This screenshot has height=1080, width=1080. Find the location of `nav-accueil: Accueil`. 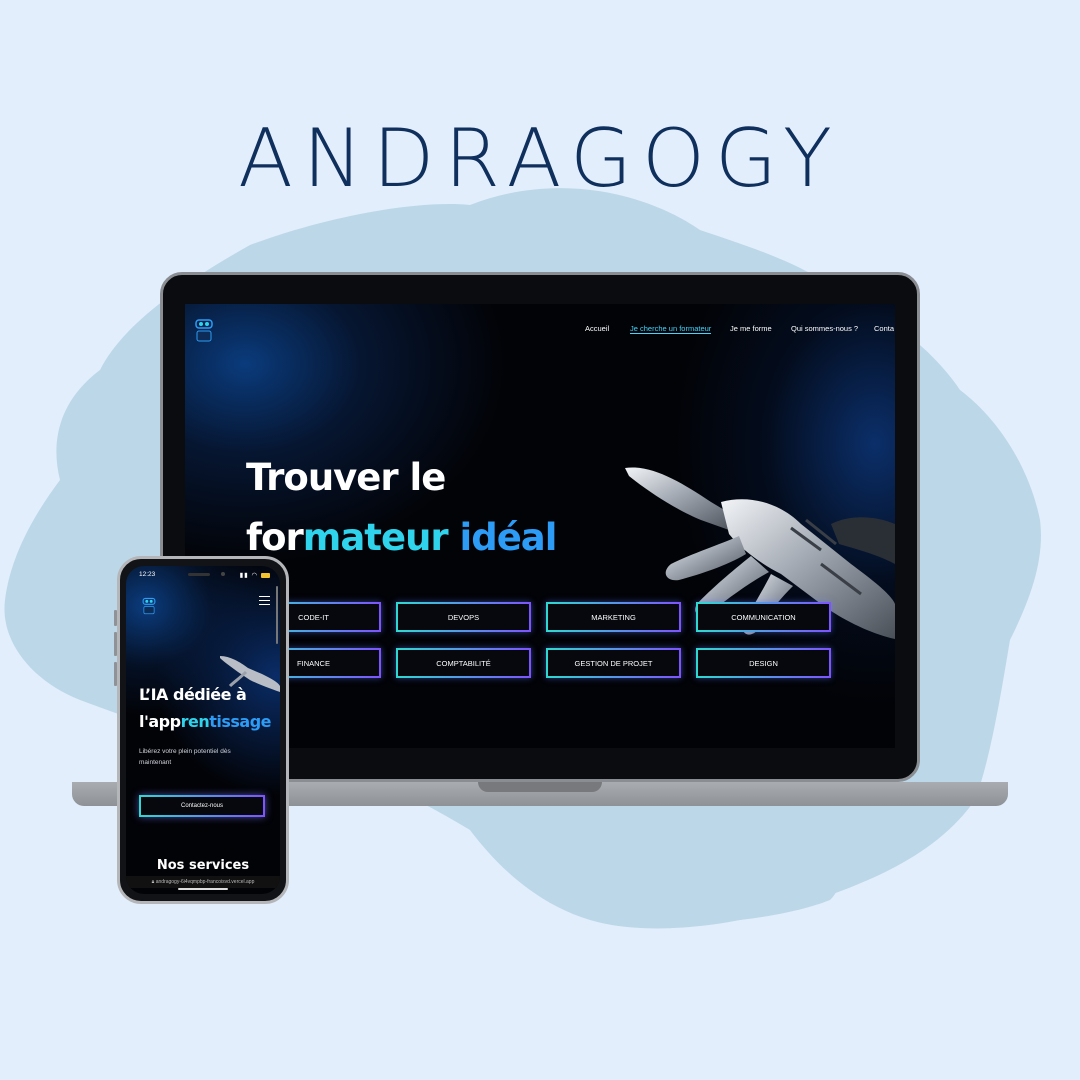

nav-accueil: Accueil is located at coordinates (597, 328).